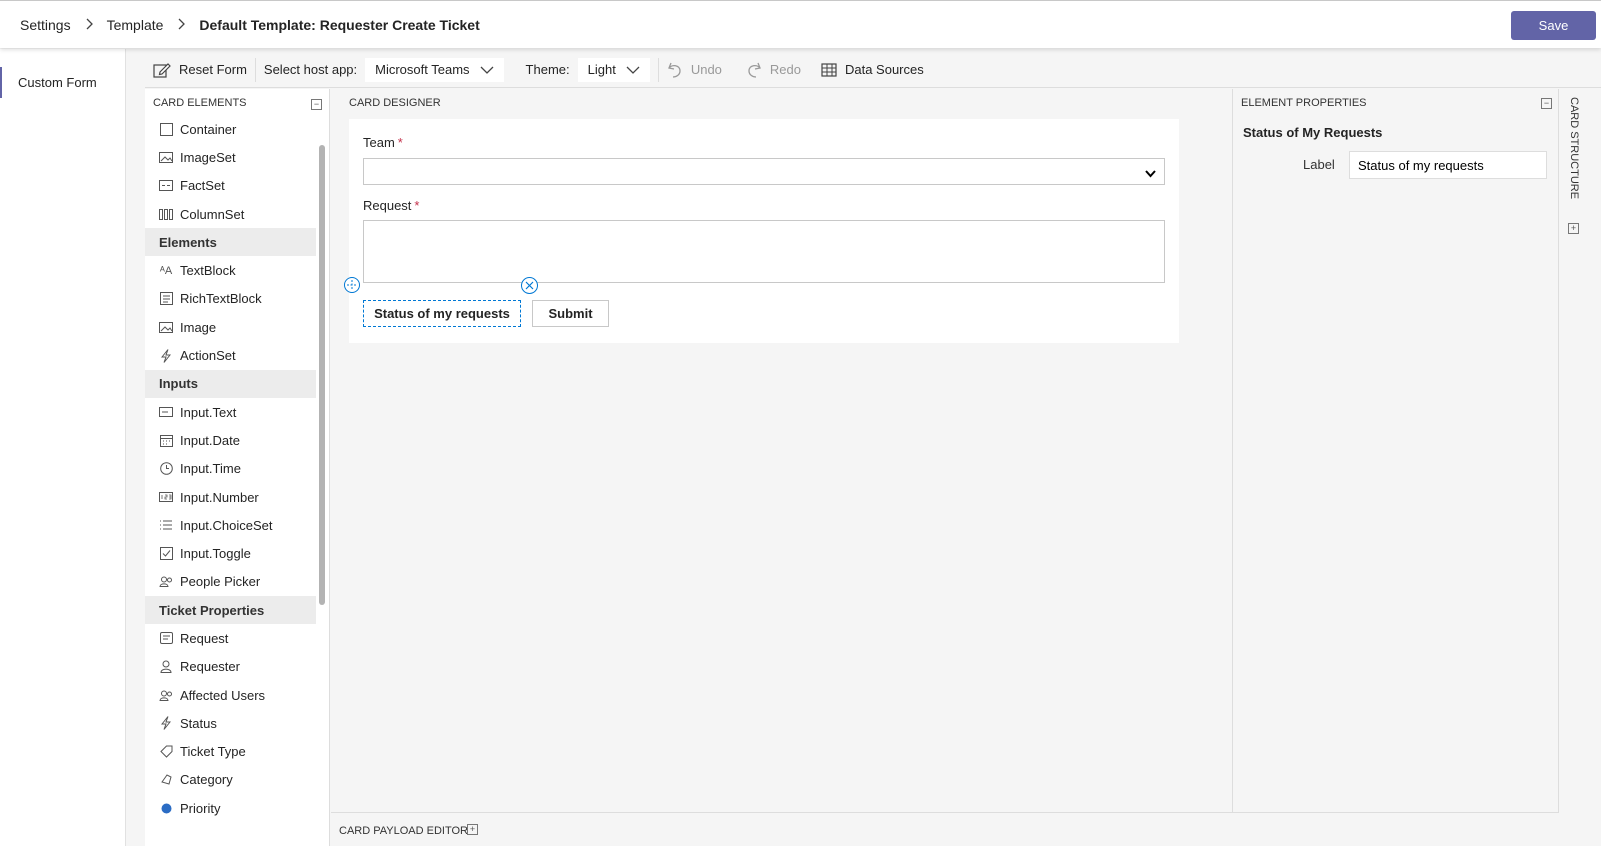 The width and height of the screenshot is (1601, 846). What do you see at coordinates (872, 70) in the screenshot?
I see `data-sources-button: Data Sources` at bounding box center [872, 70].